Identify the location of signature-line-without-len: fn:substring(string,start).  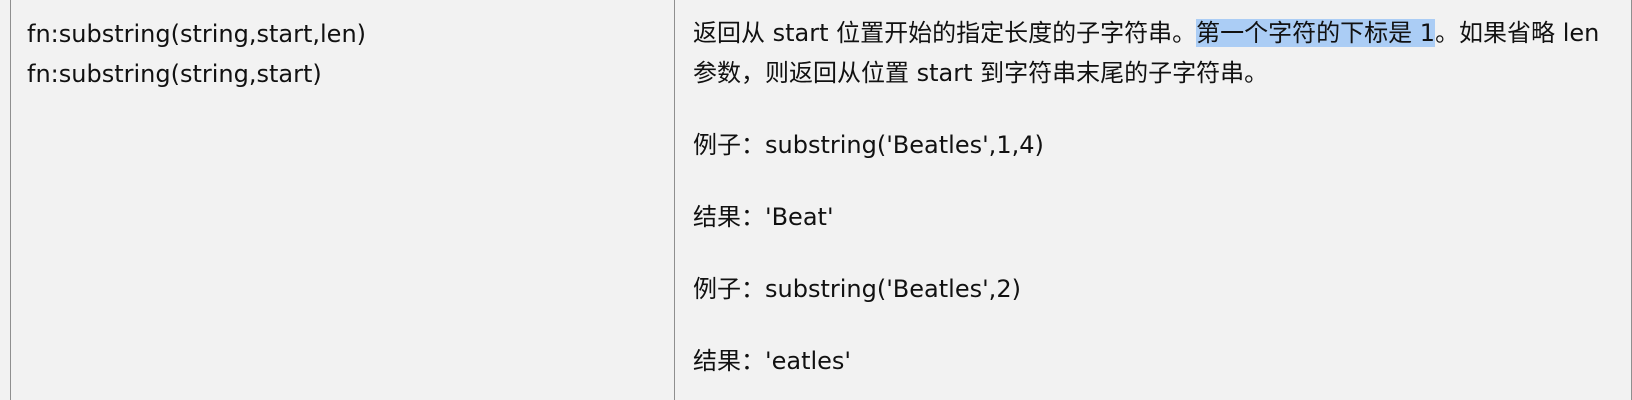
(174, 74).